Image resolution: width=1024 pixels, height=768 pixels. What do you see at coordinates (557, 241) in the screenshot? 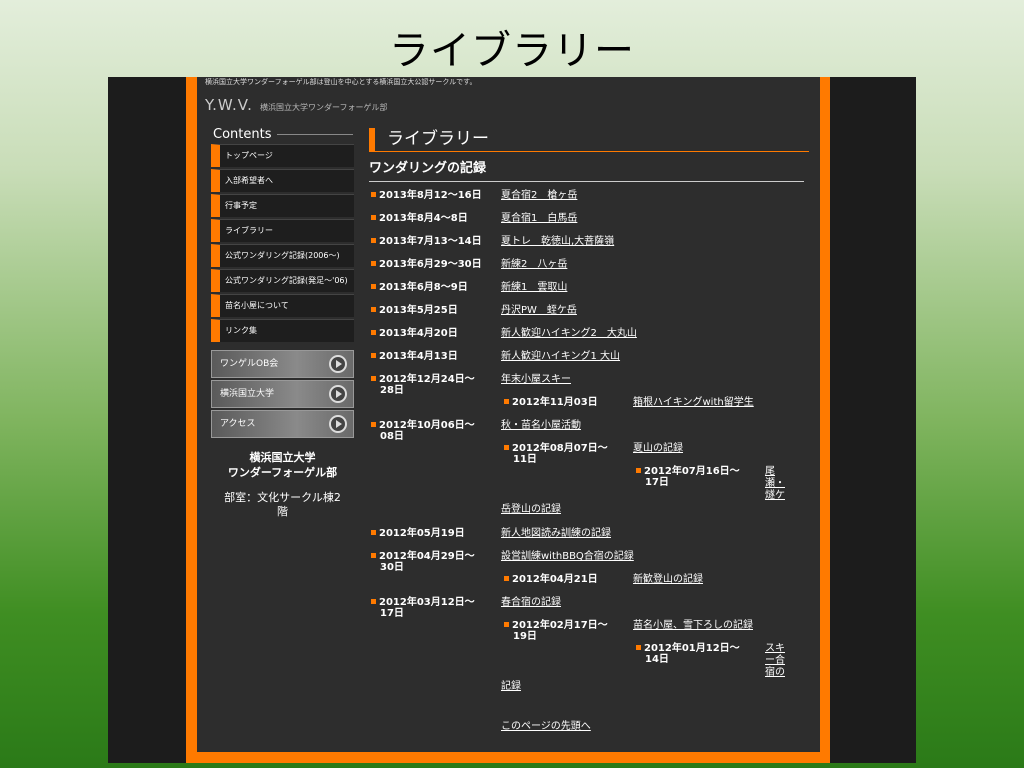
I see `record-link: 夏トレ 乾徳山,大菩薩嶺` at bounding box center [557, 241].